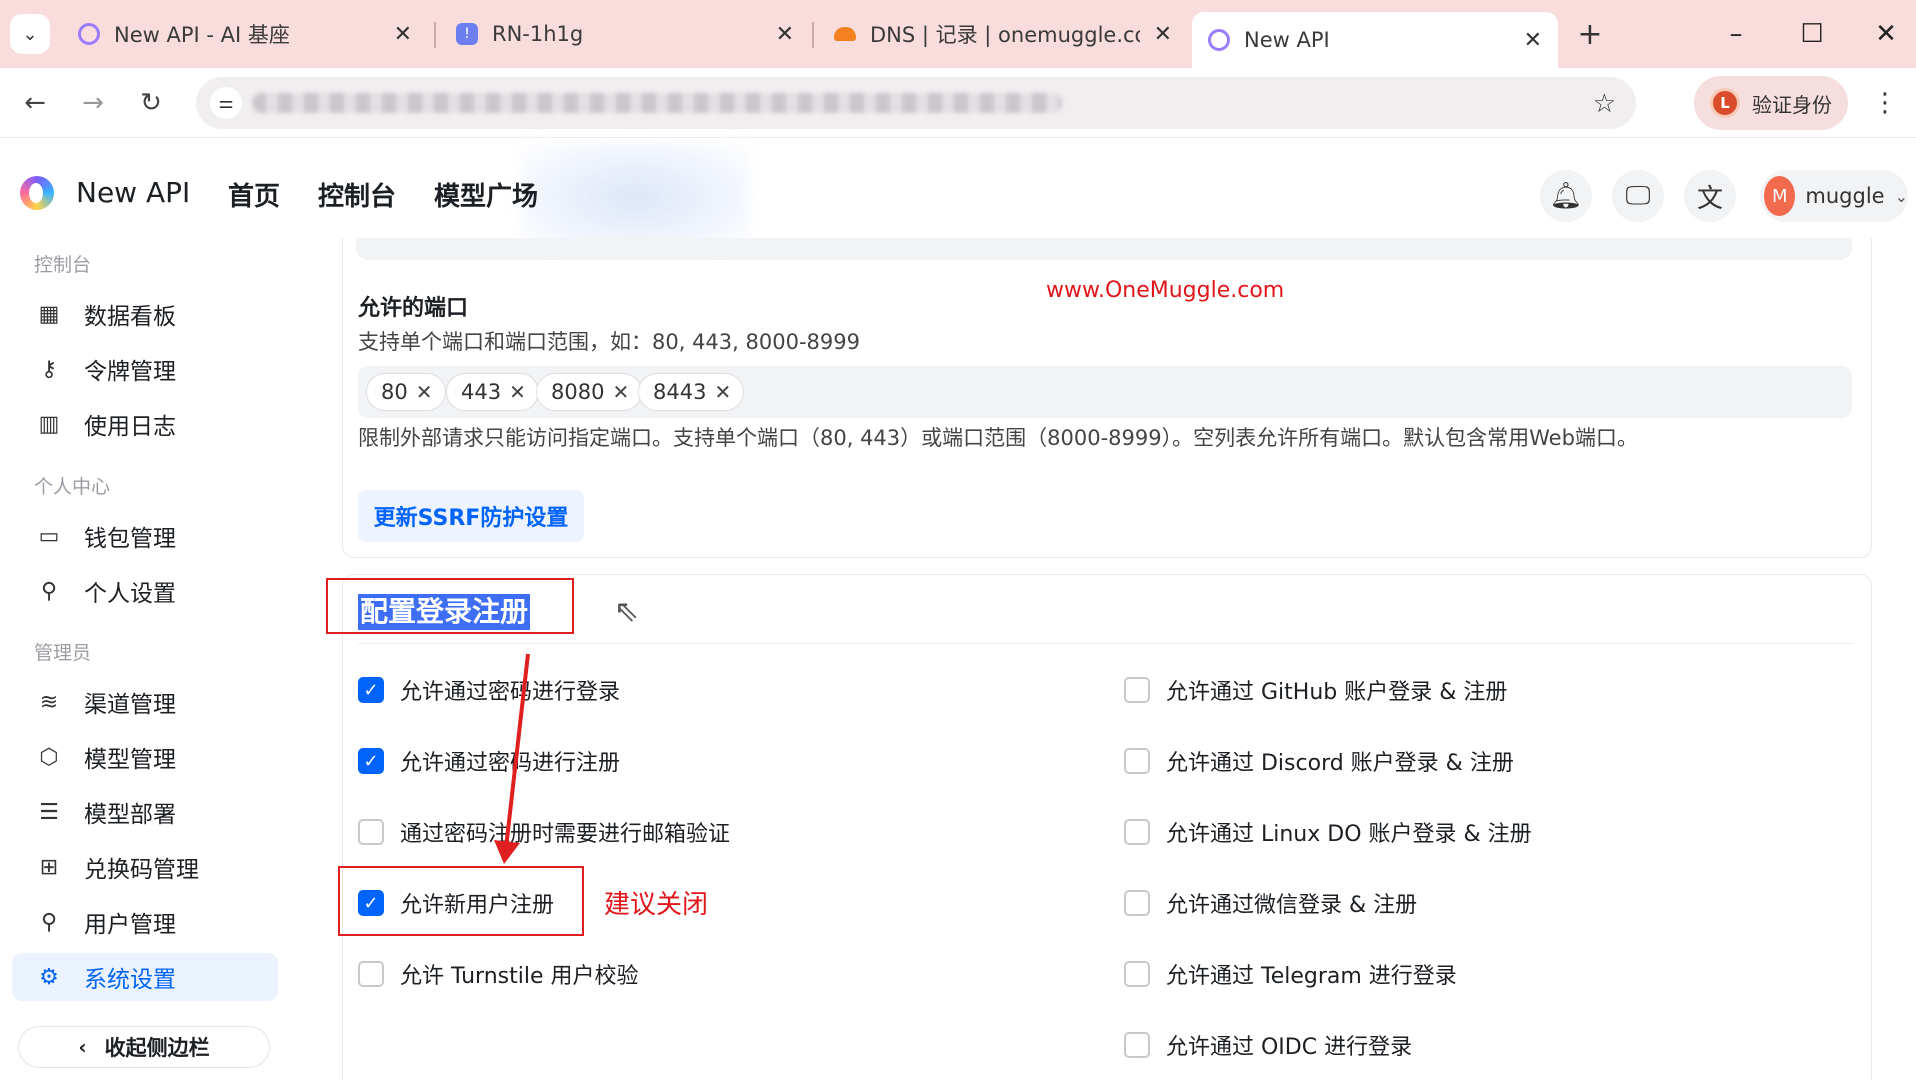 Image resolution: width=1916 pixels, height=1080 pixels. Describe the element at coordinates (1885, 103) in the screenshot. I see `browser-menu-icon: ⋮` at that location.